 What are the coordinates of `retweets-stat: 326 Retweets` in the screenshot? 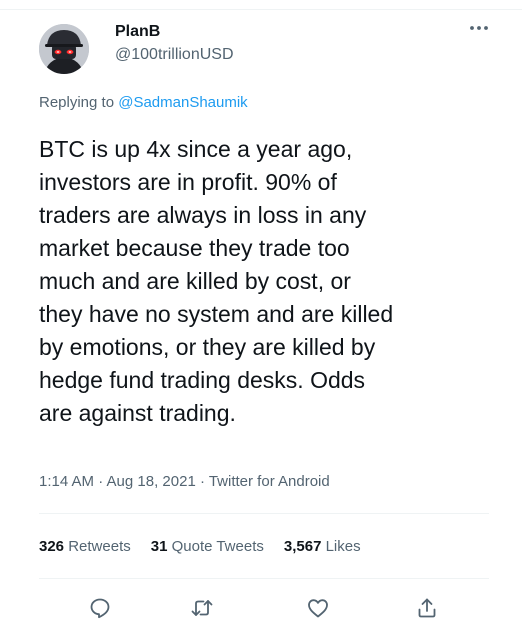 It's located at (85, 546).